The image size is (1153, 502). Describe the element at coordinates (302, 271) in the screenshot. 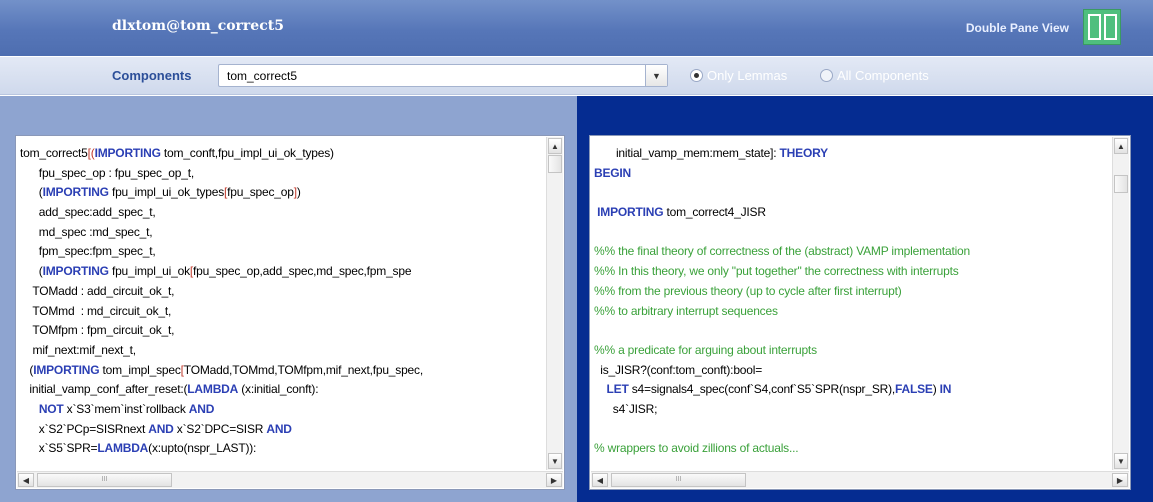

I see `code-token: fpu_spec_op,add_spec,md_spec,fpm_spe` at that location.